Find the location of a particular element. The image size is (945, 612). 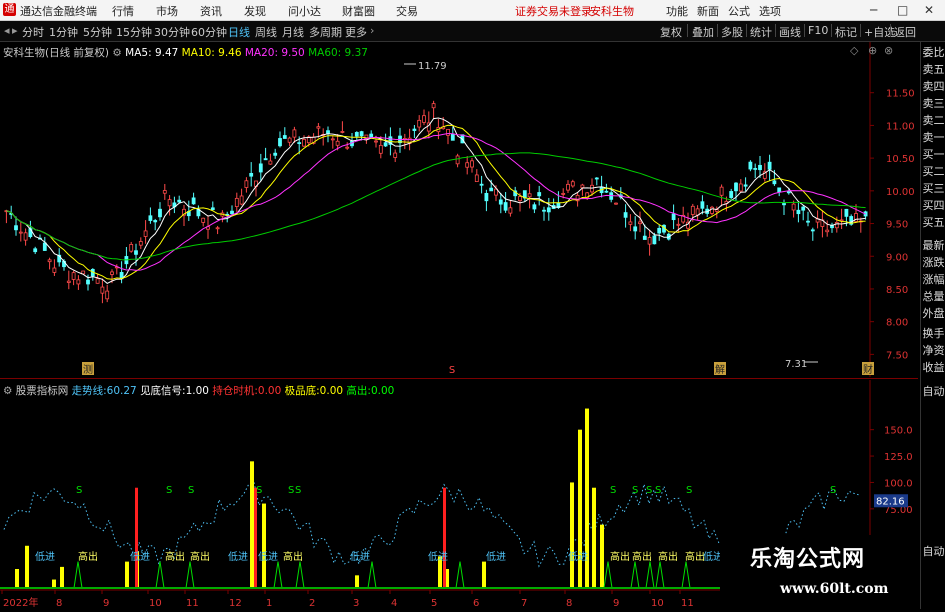

menu-options: 选项 is located at coordinates (770, 11).